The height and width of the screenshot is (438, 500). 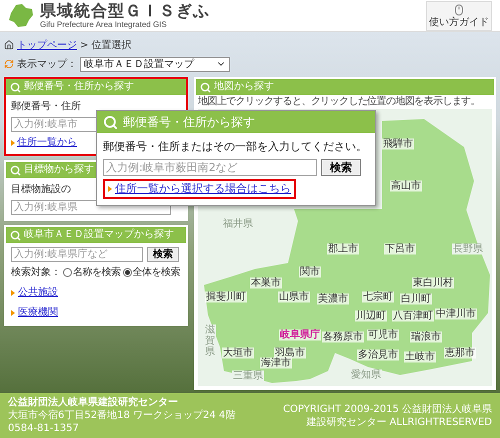 What do you see at coordinates (456, 314) in the screenshot?
I see `map-place-label: 中津川市` at bounding box center [456, 314].